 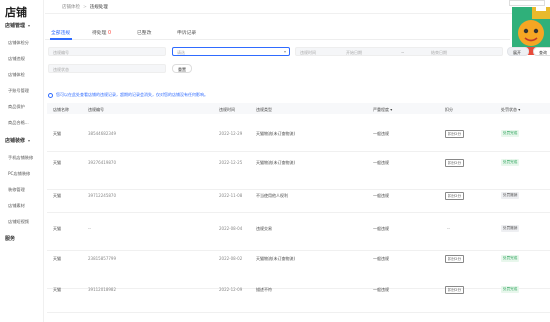 What do you see at coordinates (354, 53) in the screenshot?
I see `start-date-input: 开始日期` at bounding box center [354, 53].